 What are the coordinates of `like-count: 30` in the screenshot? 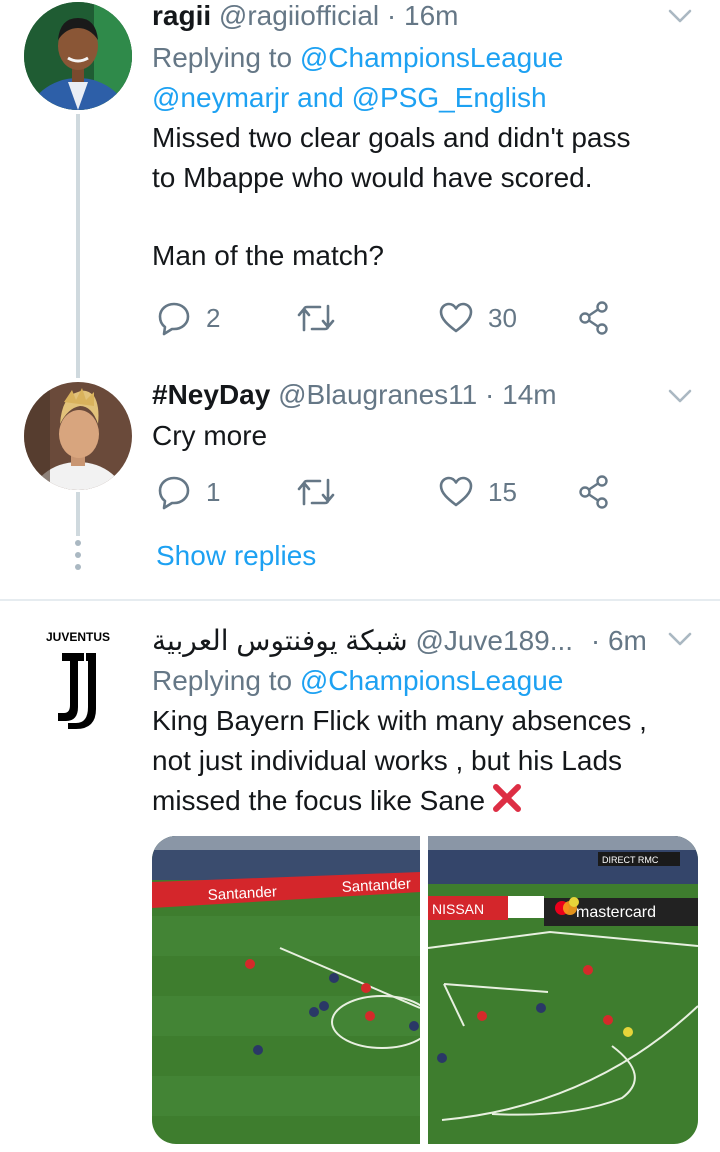 It's located at (502, 317).